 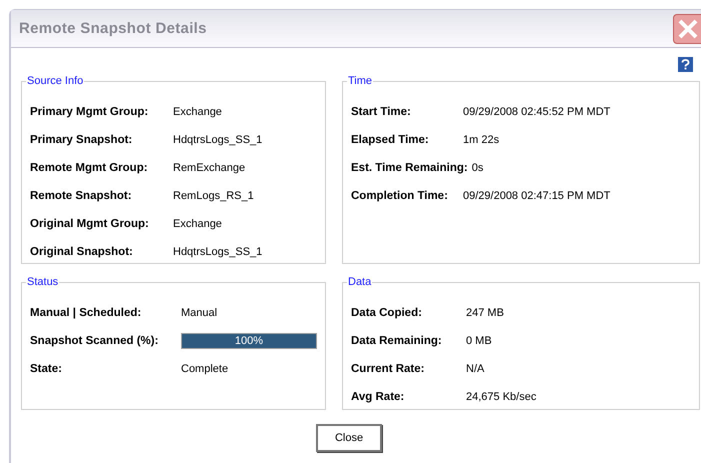 I want to click on field-value: N/A, so click(x=475, y=369).